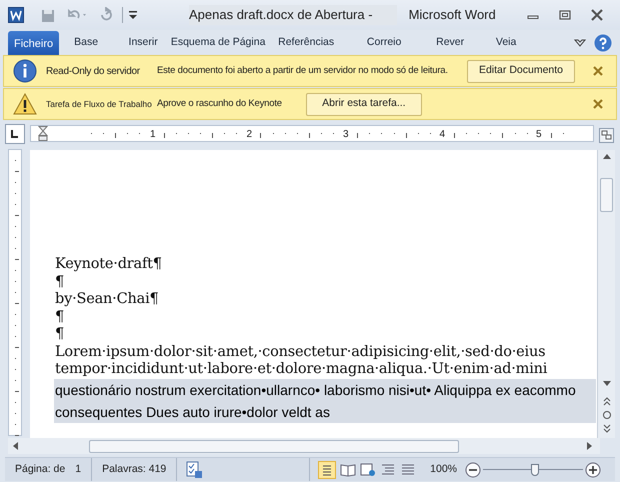  Describe the element at coordinates (384, 43) in the screenshot. I see `ribbon-tab: Correio` at that location.